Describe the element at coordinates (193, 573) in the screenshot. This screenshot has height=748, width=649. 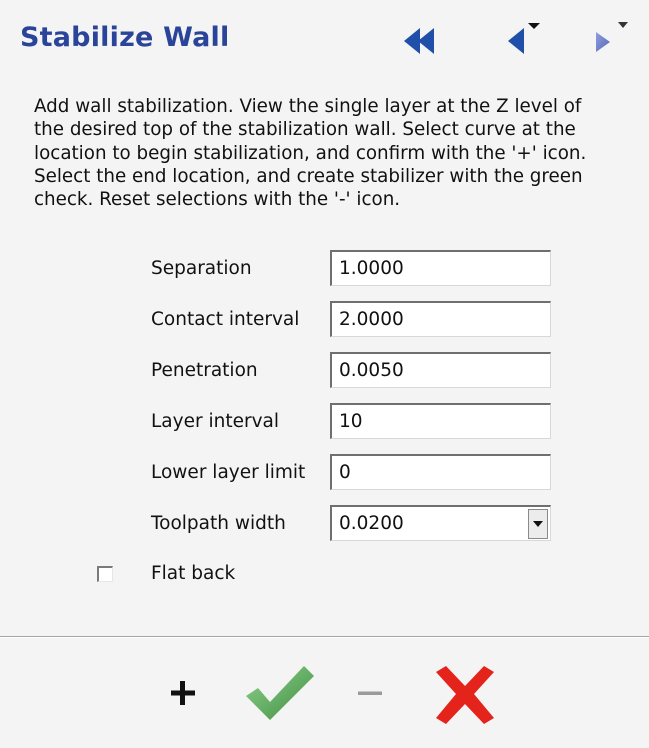
I see `flat-back-label: Flat back` at that location.